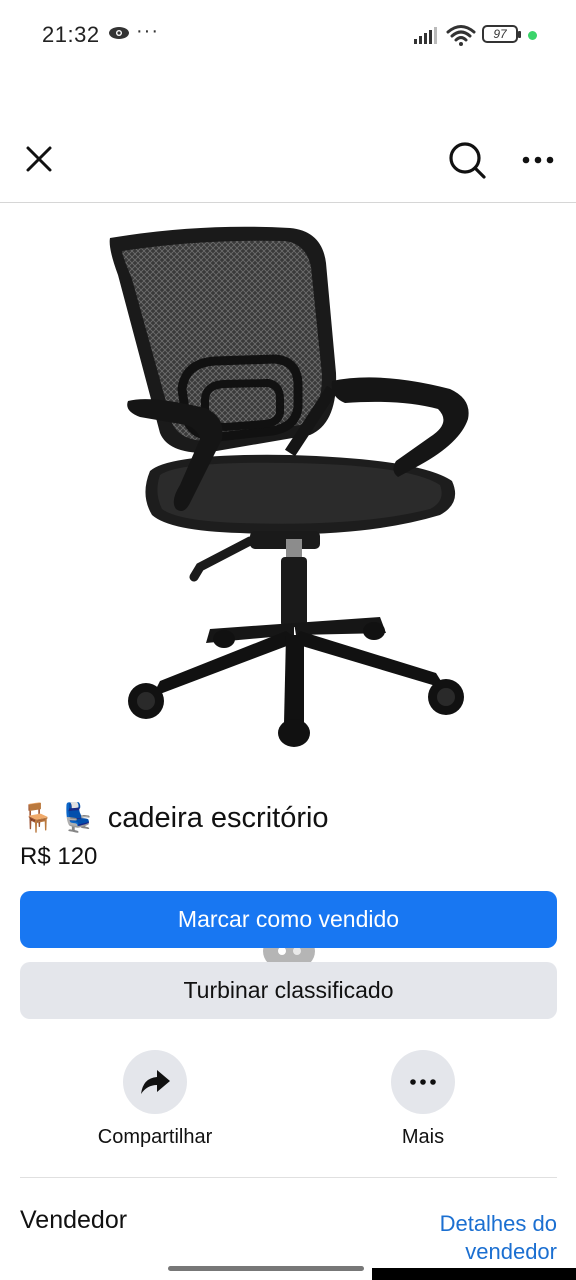 Image resolution: width=576 pixels, height=1280 pixels. I want to click on top-nav, so click(288, 161).